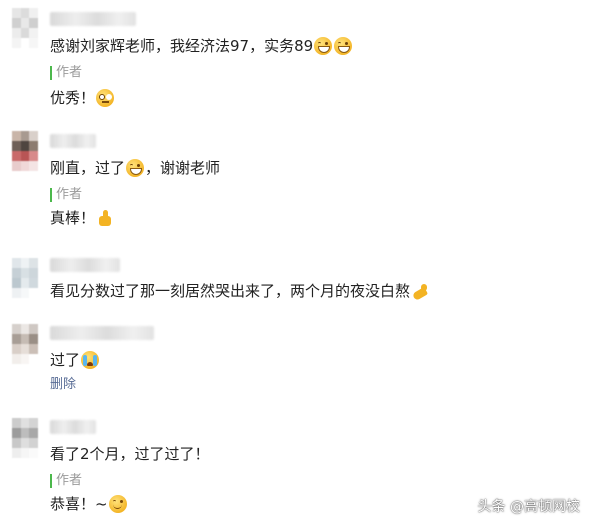  What do you see at coordinates (79, 504) in the screenshot?
I see `author-reply-text: 恭喜！~` at bounding box center [79, 504].